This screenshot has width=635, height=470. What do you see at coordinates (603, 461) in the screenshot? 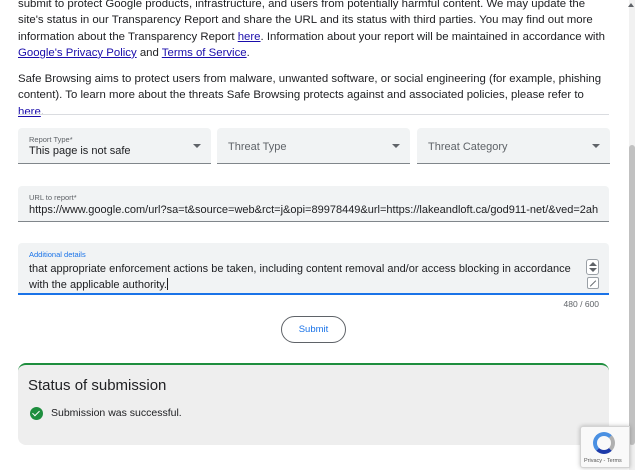
I see `recaptcha-links: Privacy - Terms` at bounding box center [603, 461].